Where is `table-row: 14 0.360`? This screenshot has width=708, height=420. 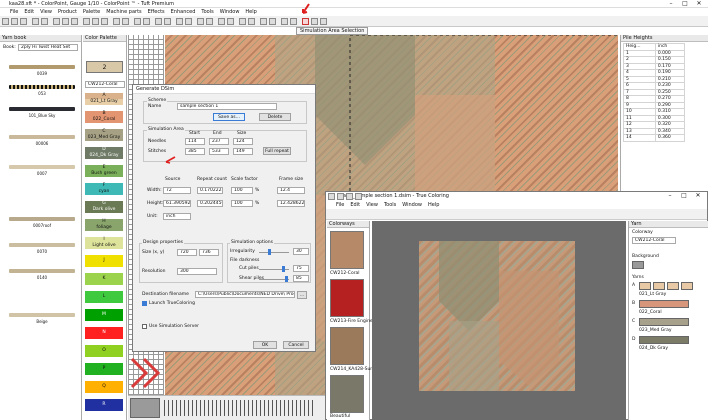
table-row: 14 0.360 is located at coordinates (654, 138).